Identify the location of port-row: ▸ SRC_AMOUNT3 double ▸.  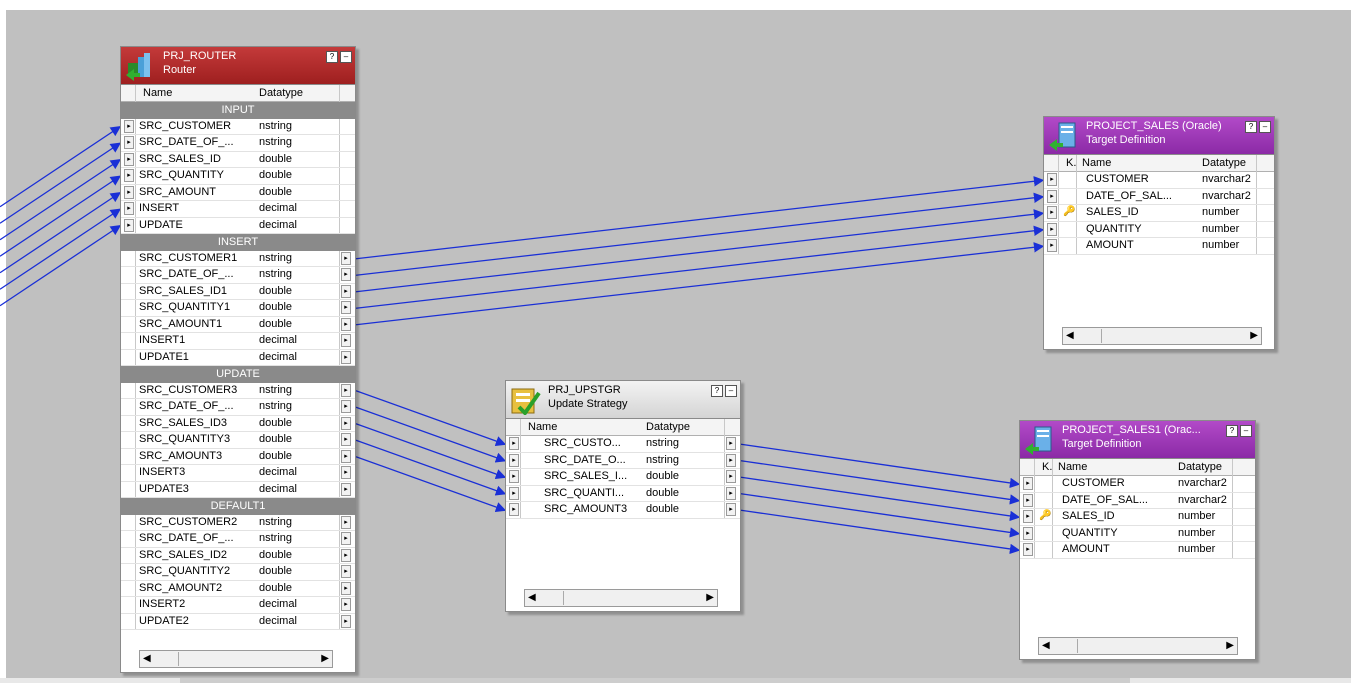
(623, 510).